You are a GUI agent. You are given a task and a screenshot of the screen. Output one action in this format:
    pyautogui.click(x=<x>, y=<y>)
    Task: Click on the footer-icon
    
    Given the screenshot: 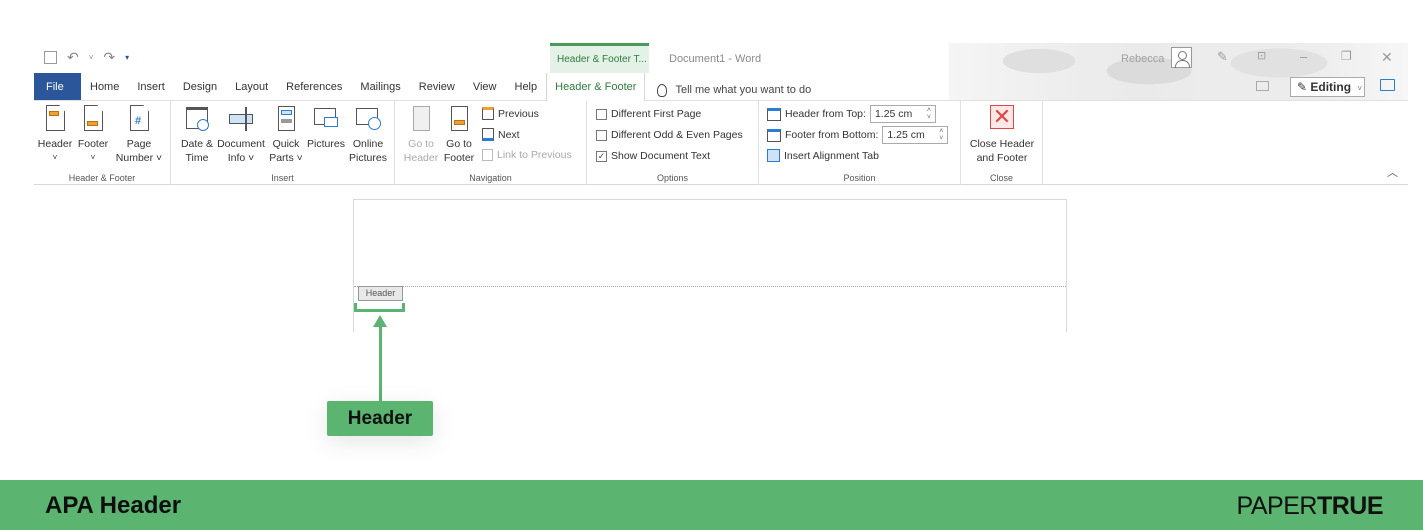 What is the action you would take?
    pyautogui.click(x=93, y=119)
    